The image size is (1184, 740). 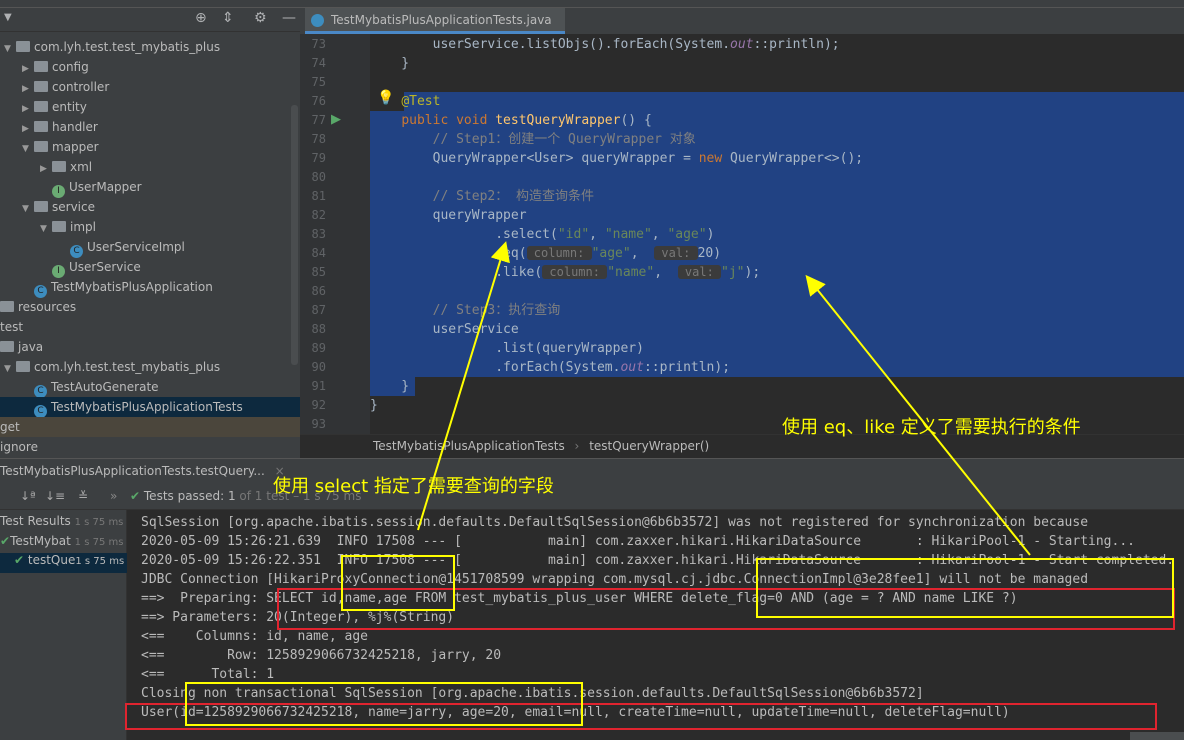 What do you see at coordinates (463, 386) in the screenshot?
I see `arrow-select` at bounding box center [463, 386].